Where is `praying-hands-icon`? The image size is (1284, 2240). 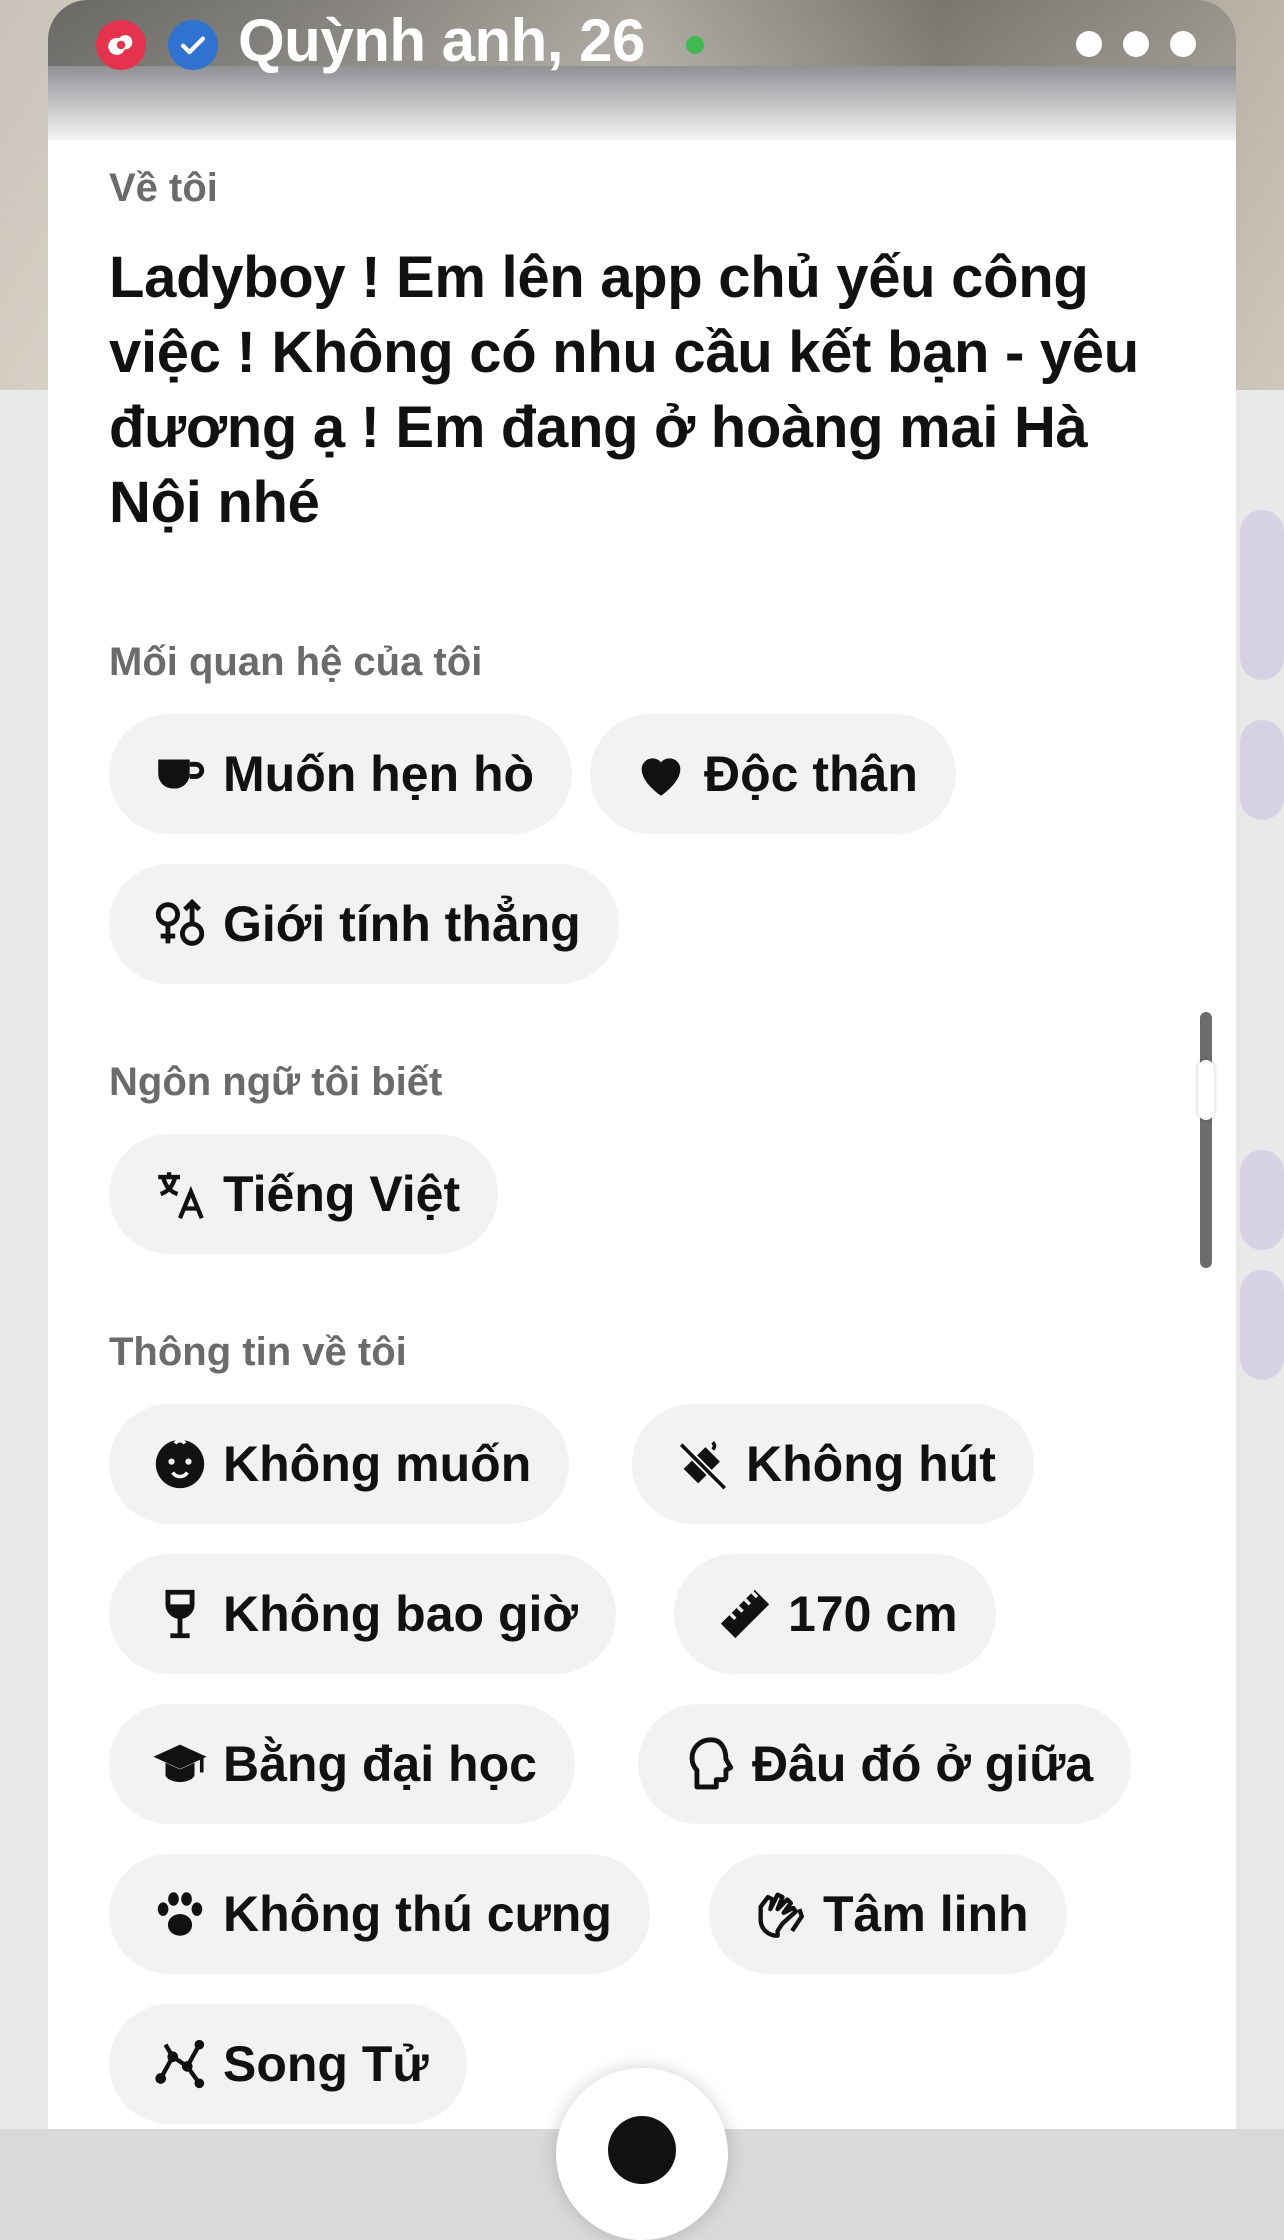
praying-hands-icon is located at coordinates (780, 1914).